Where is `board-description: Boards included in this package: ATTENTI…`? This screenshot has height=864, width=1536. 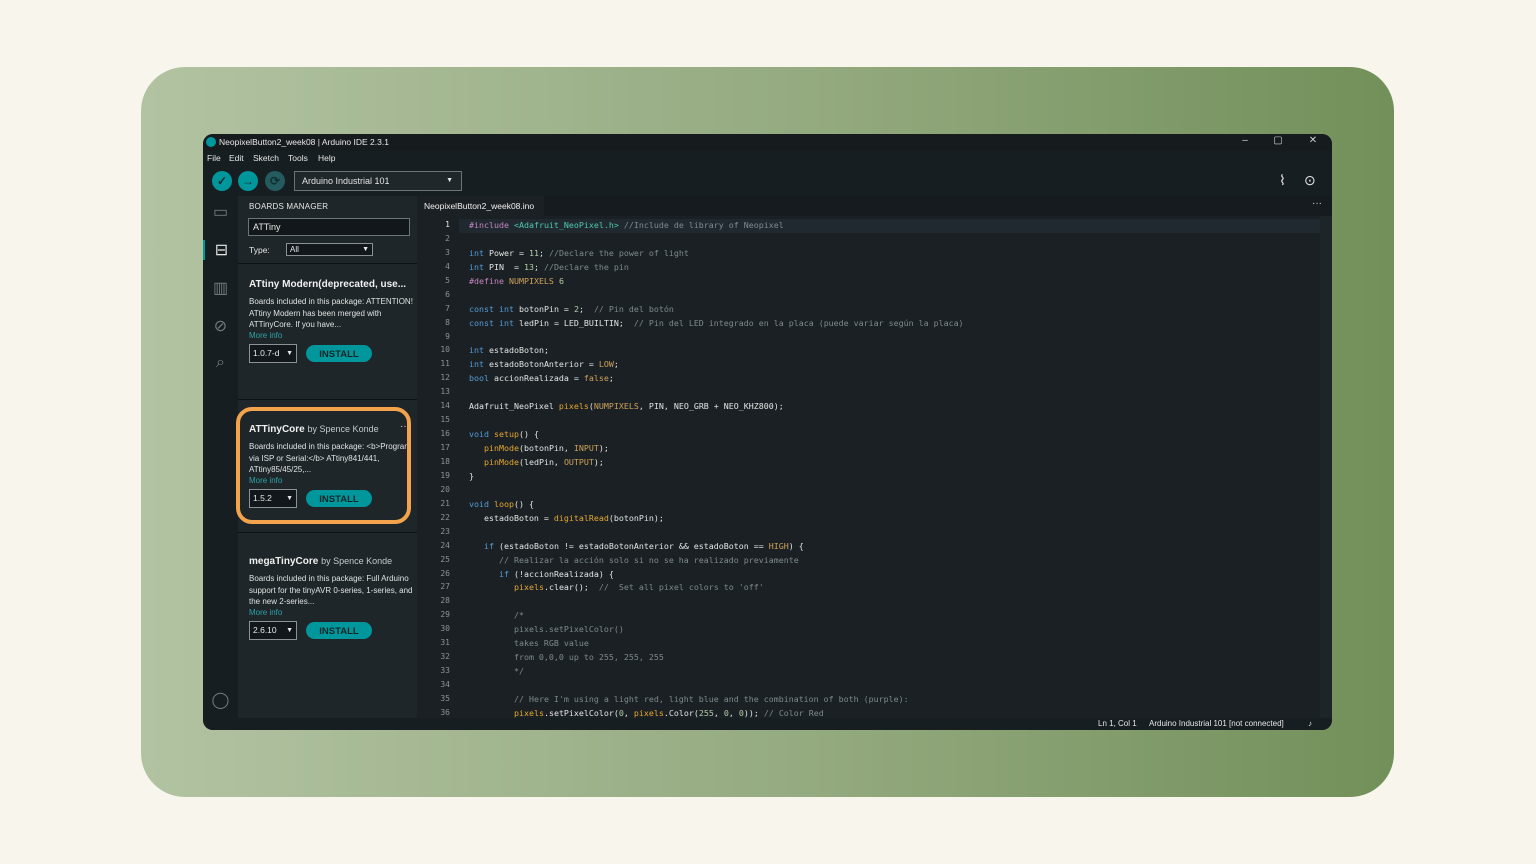
board-description: Boards included in this package: ATTENTI… is located at coordinates (331, 313).